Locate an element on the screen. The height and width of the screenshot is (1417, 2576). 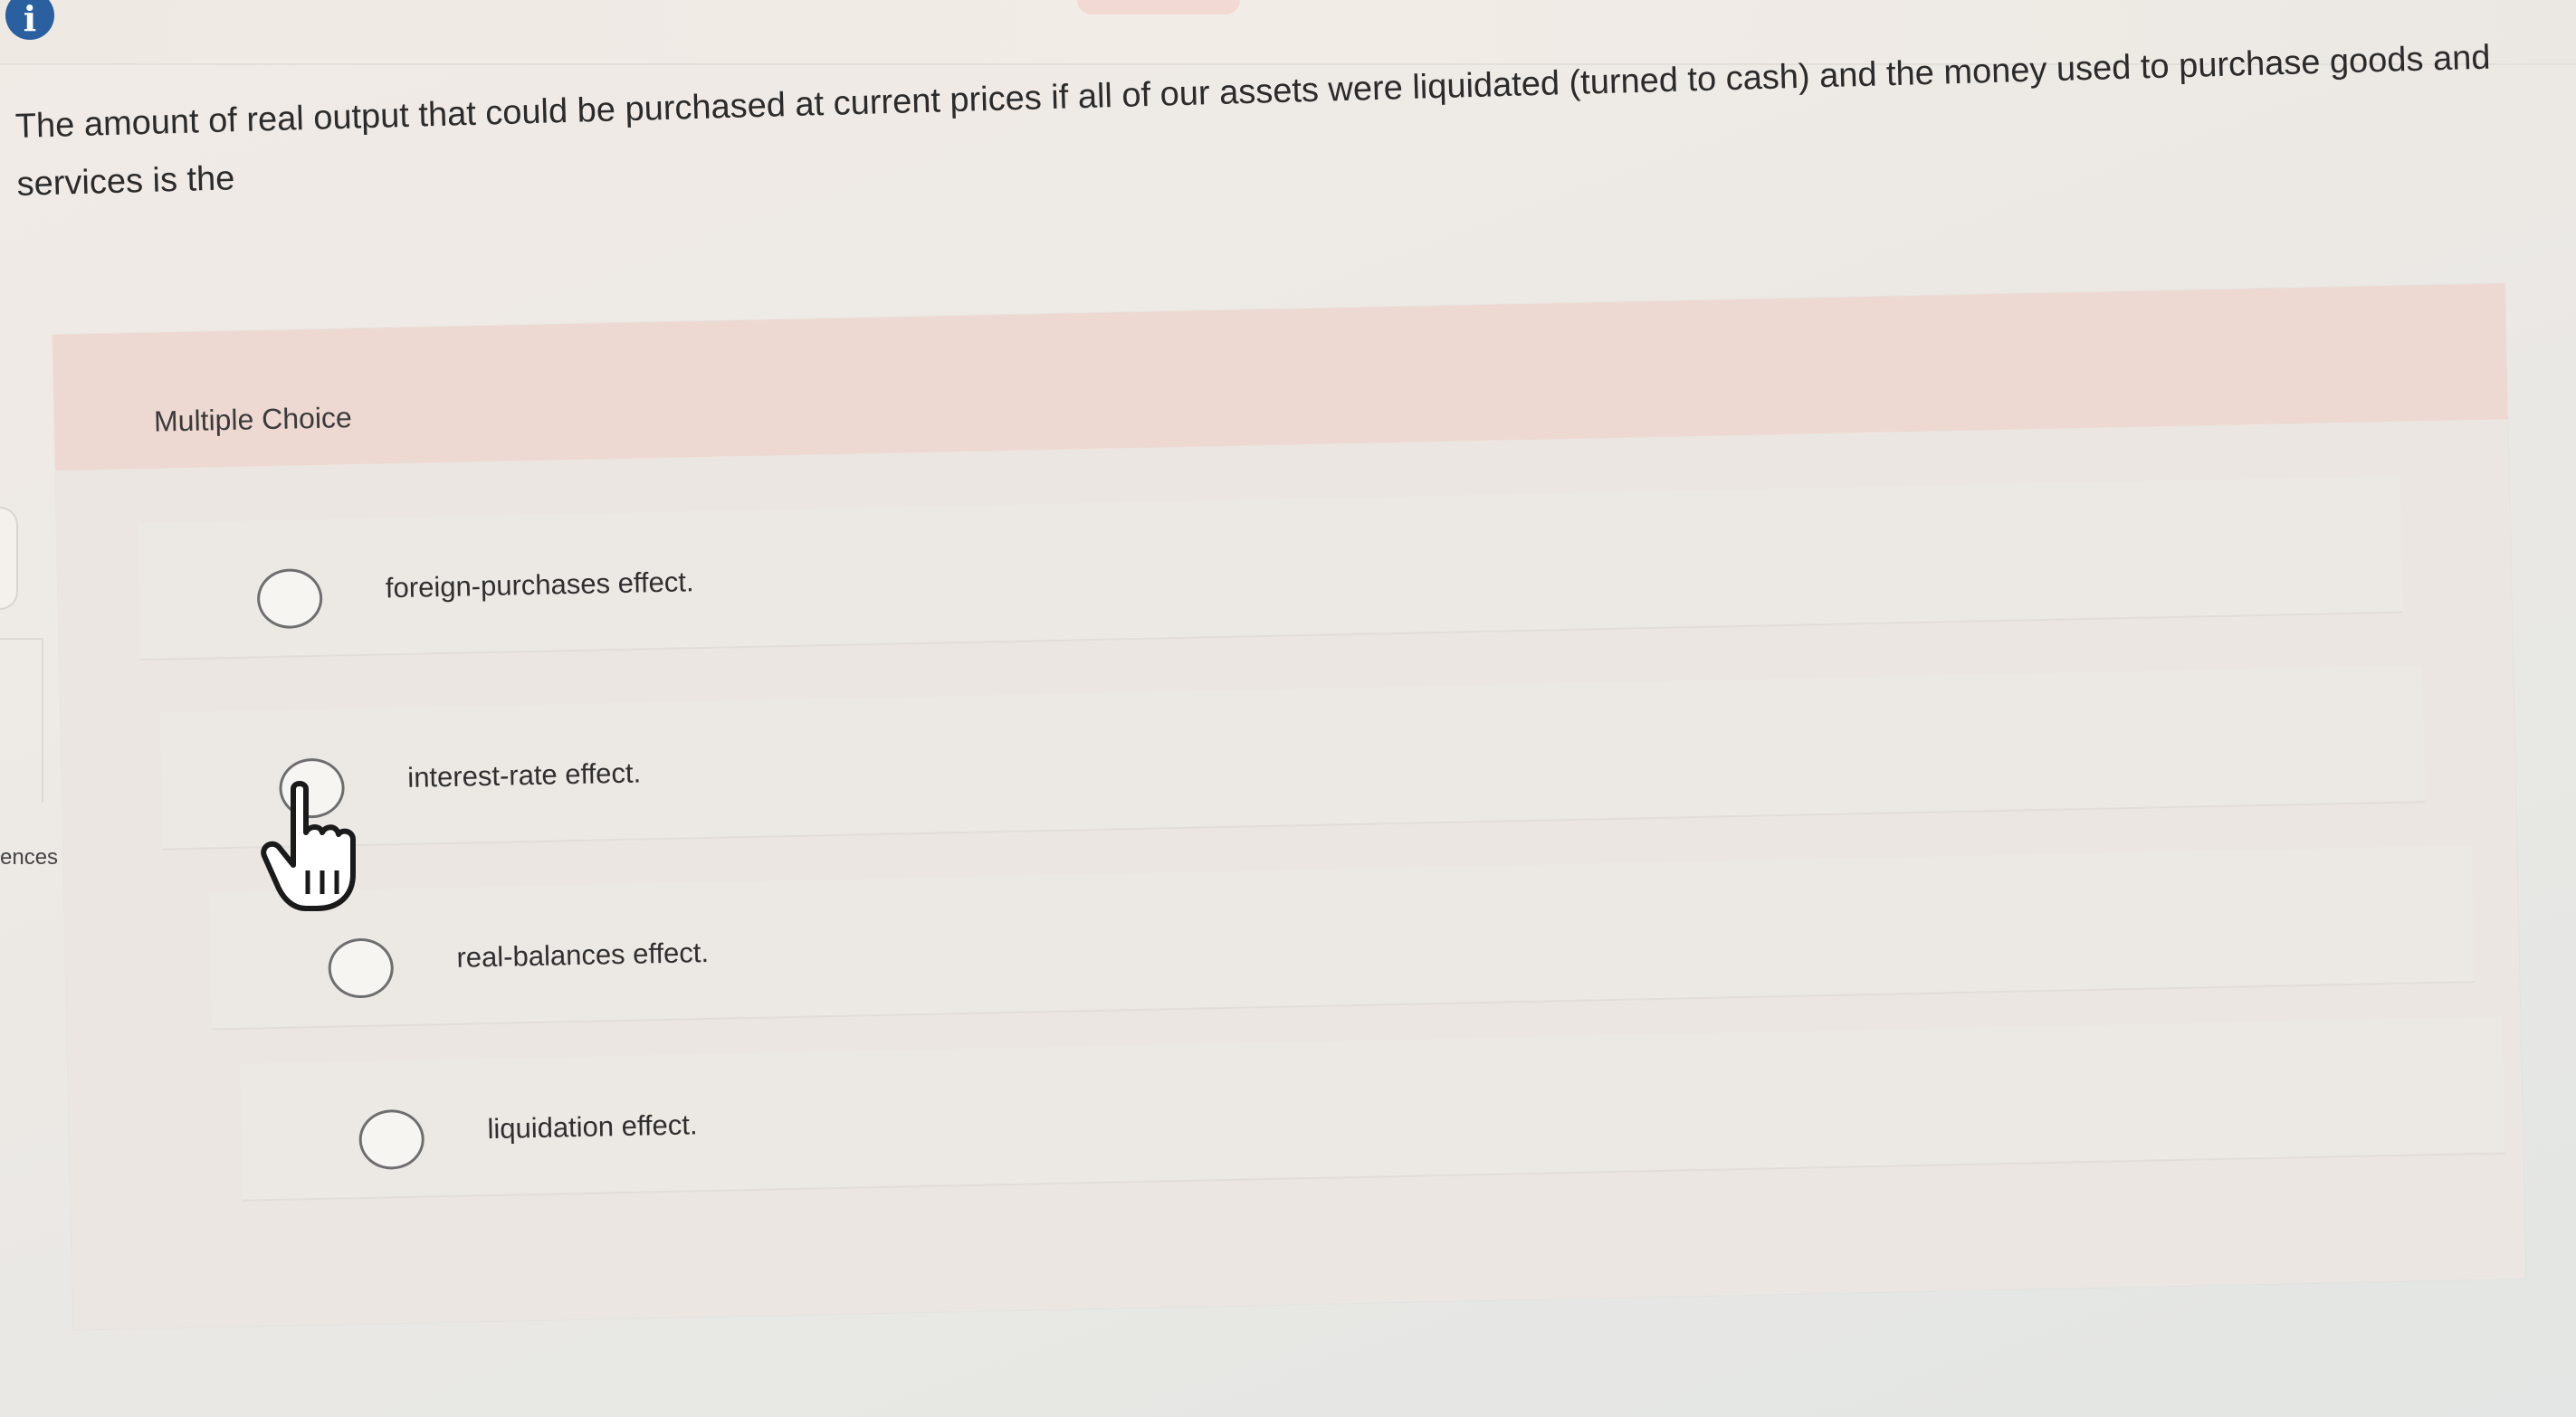
sidebar-toggle is located at coordinates (9, 558).